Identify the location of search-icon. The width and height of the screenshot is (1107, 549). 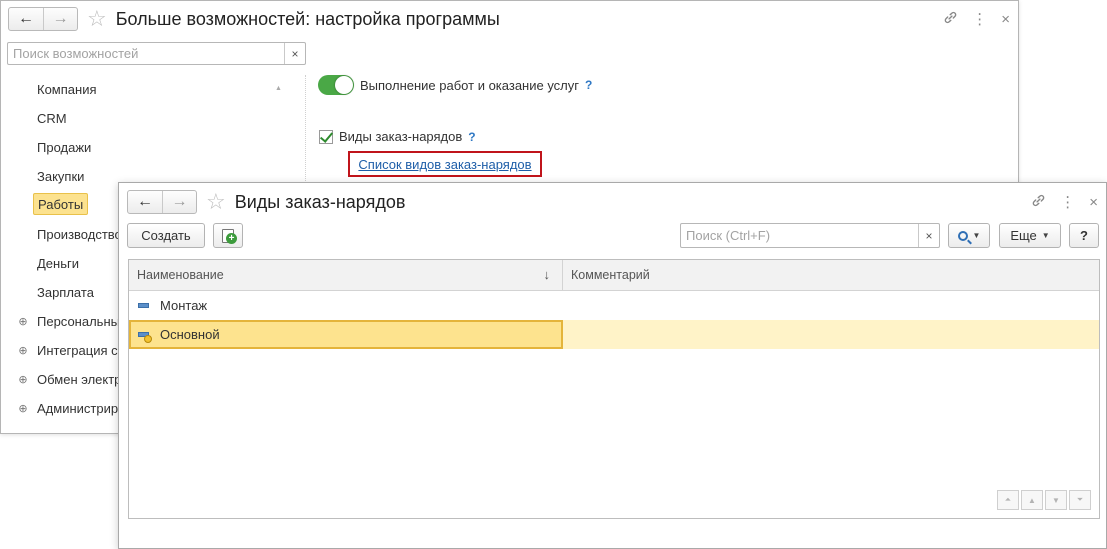
(962, 235).